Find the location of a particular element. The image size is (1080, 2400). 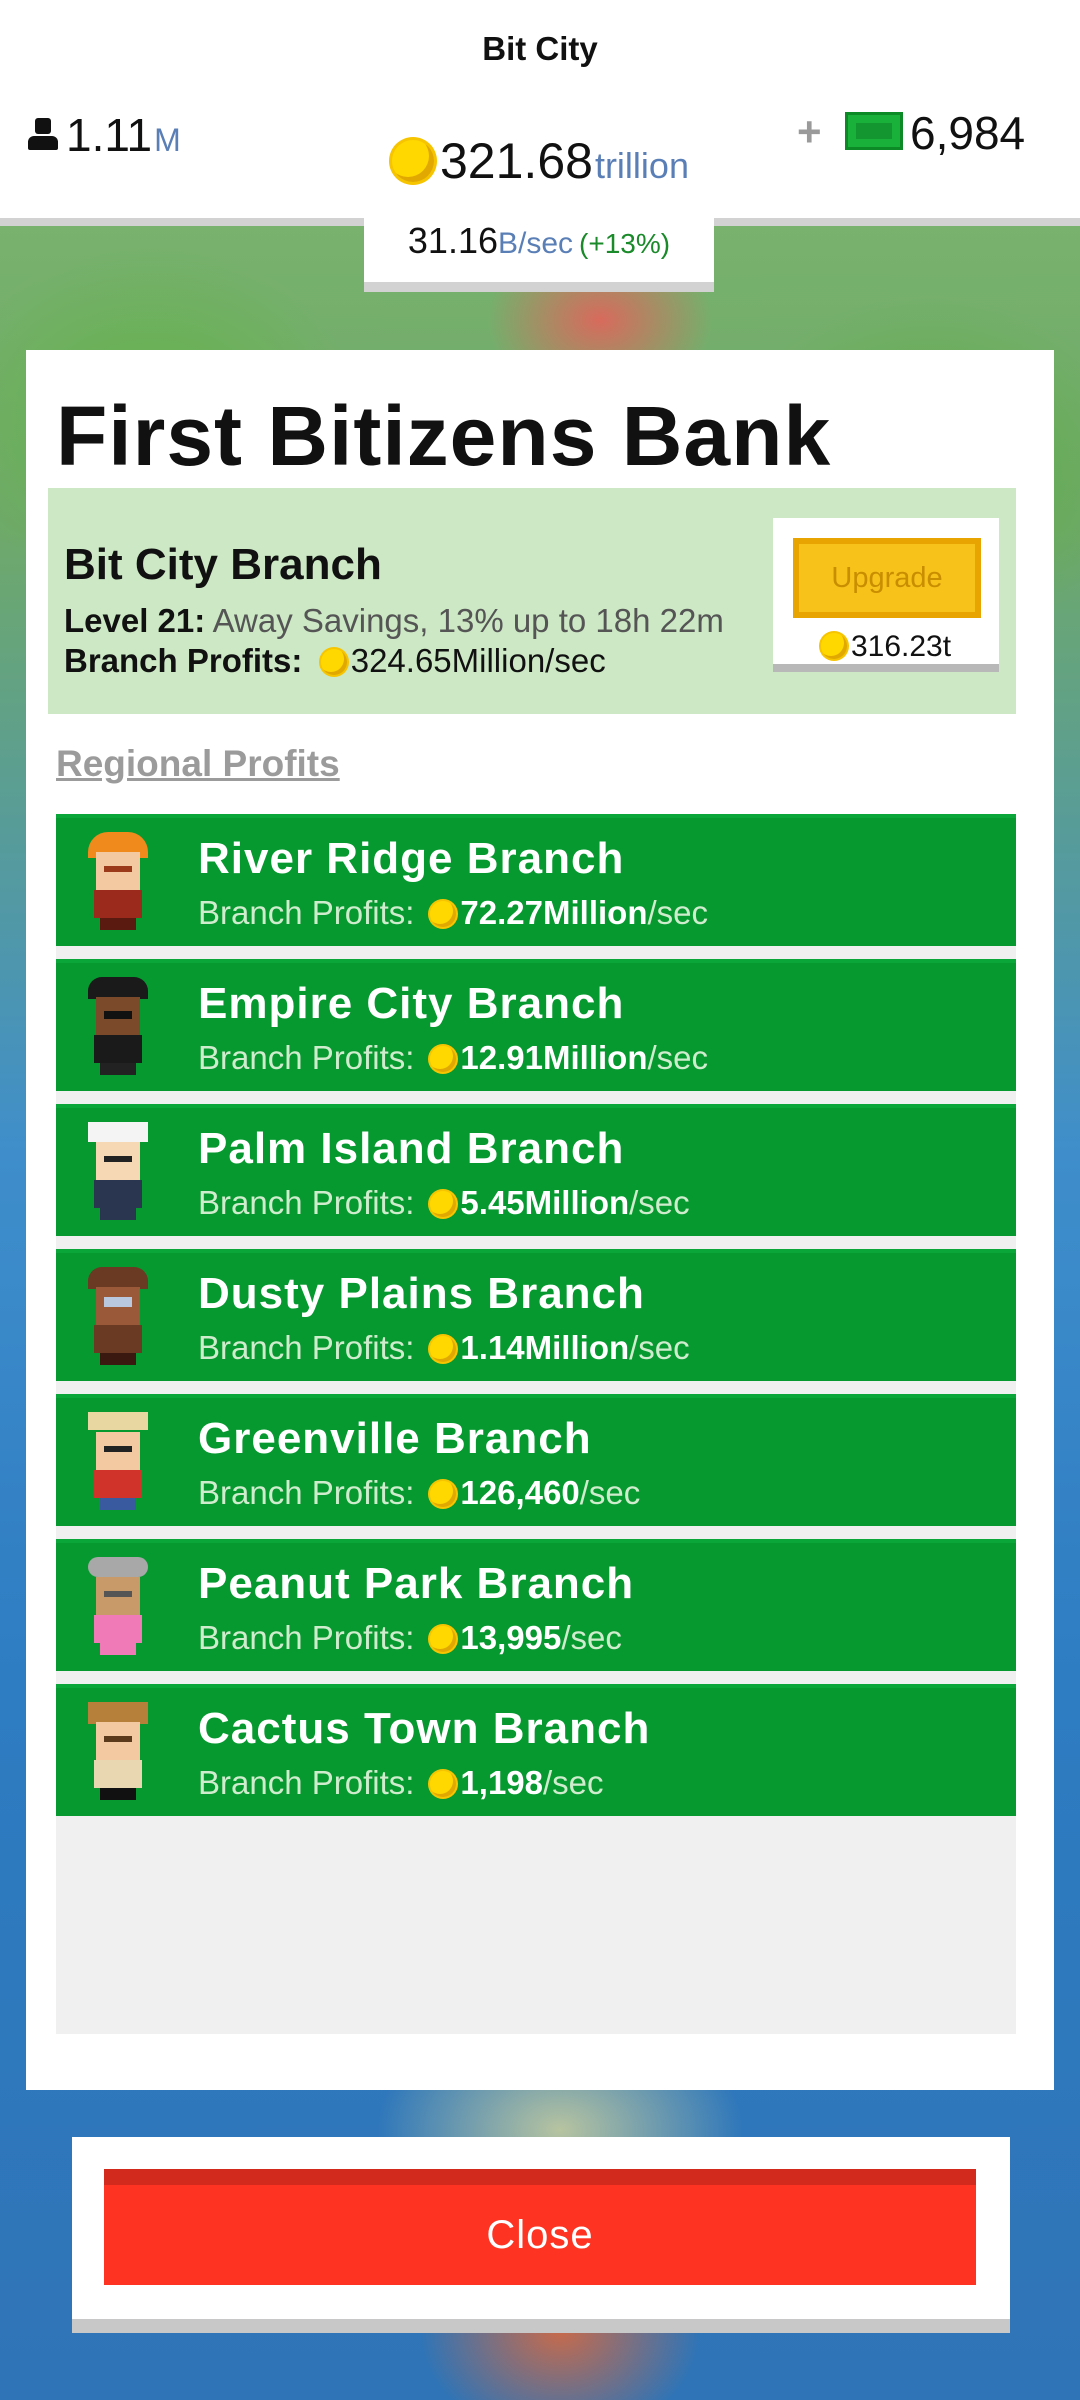

close-bar: Close is located at coordinates (541, 2235).